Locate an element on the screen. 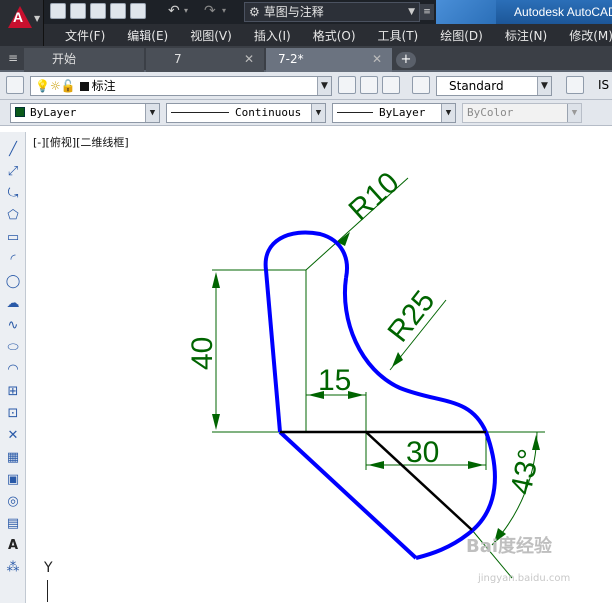 The height and width of the screenshot is (603, 612). ucs-icon: Y is located at coordinates (48, 581).